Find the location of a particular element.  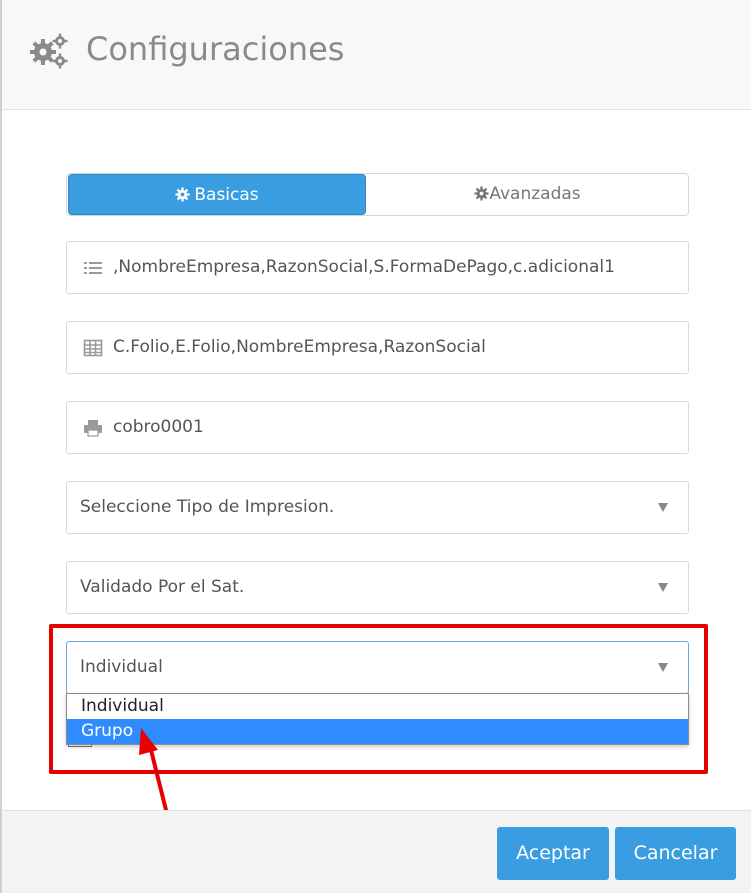

grouping-select: Individual is located at coordinates (377, 667).